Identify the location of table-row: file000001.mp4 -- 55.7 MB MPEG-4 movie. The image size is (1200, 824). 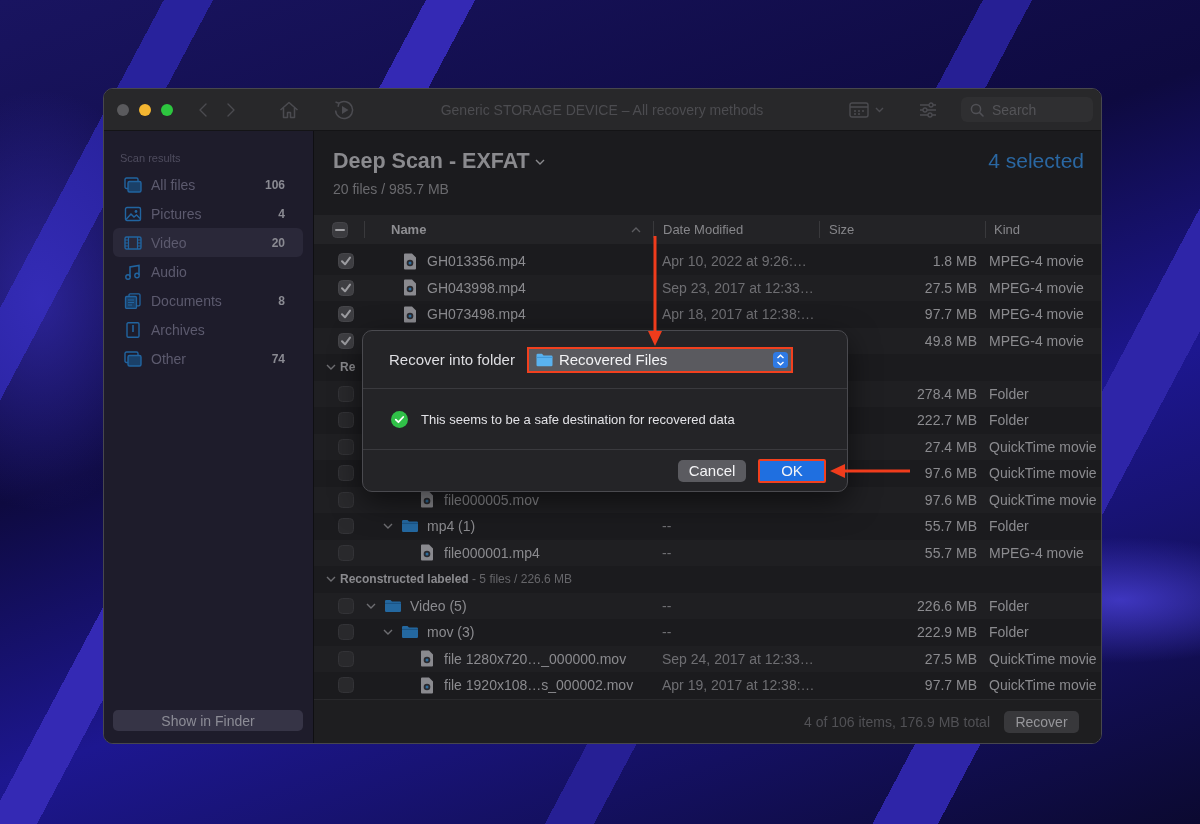
(707, 552).